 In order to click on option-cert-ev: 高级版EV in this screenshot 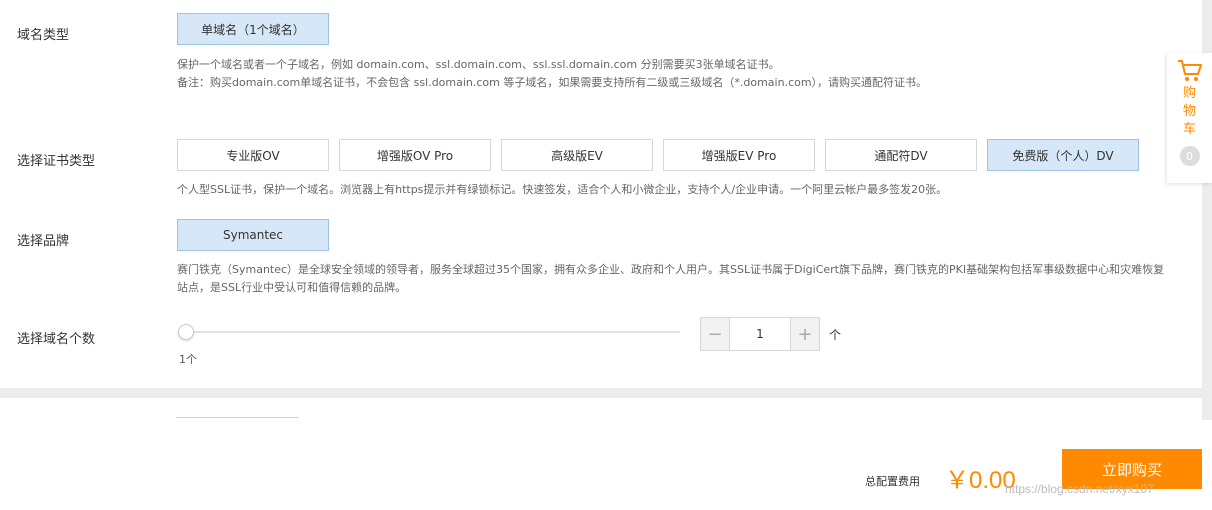, I will do `click(577, 155)`.